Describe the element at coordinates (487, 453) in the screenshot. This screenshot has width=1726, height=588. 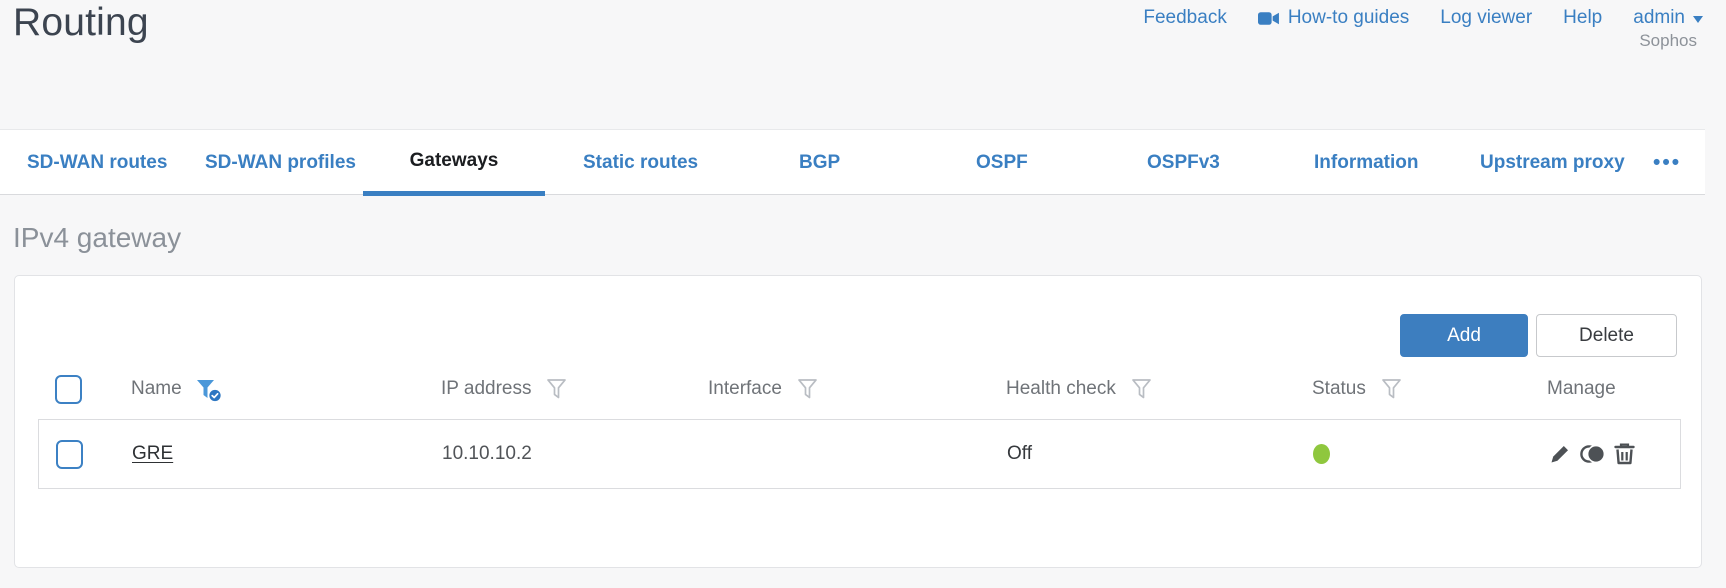
I see `gateway-ip-value: 10.10.10.2` at that location.